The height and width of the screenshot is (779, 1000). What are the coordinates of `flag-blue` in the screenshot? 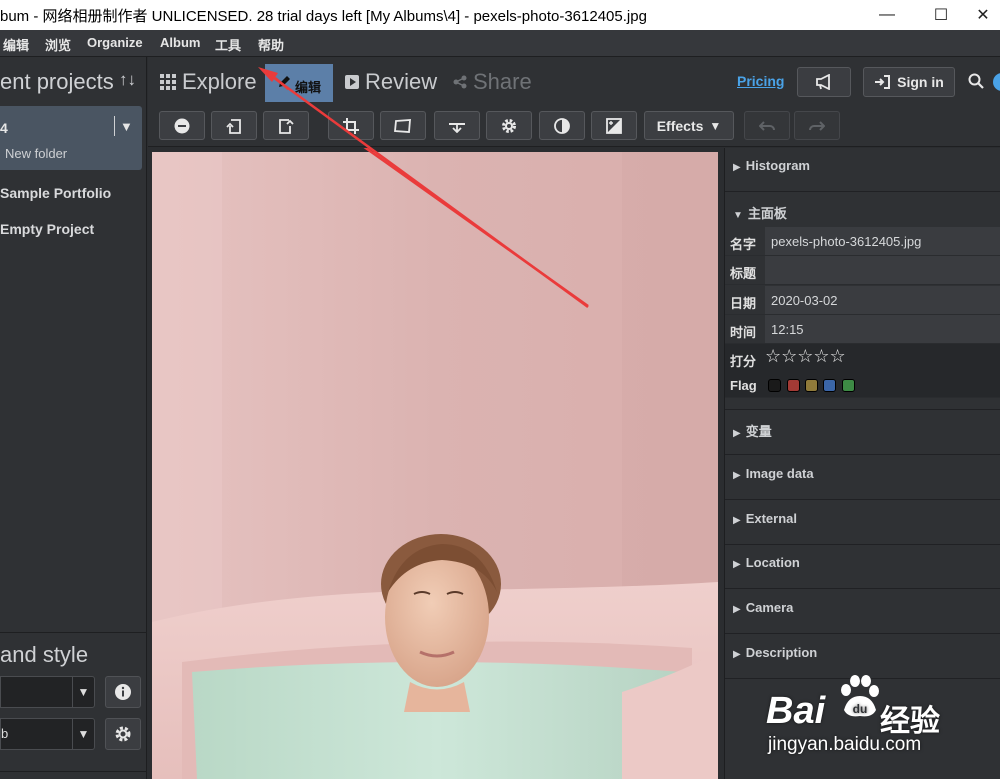 It's located at (829, 385).